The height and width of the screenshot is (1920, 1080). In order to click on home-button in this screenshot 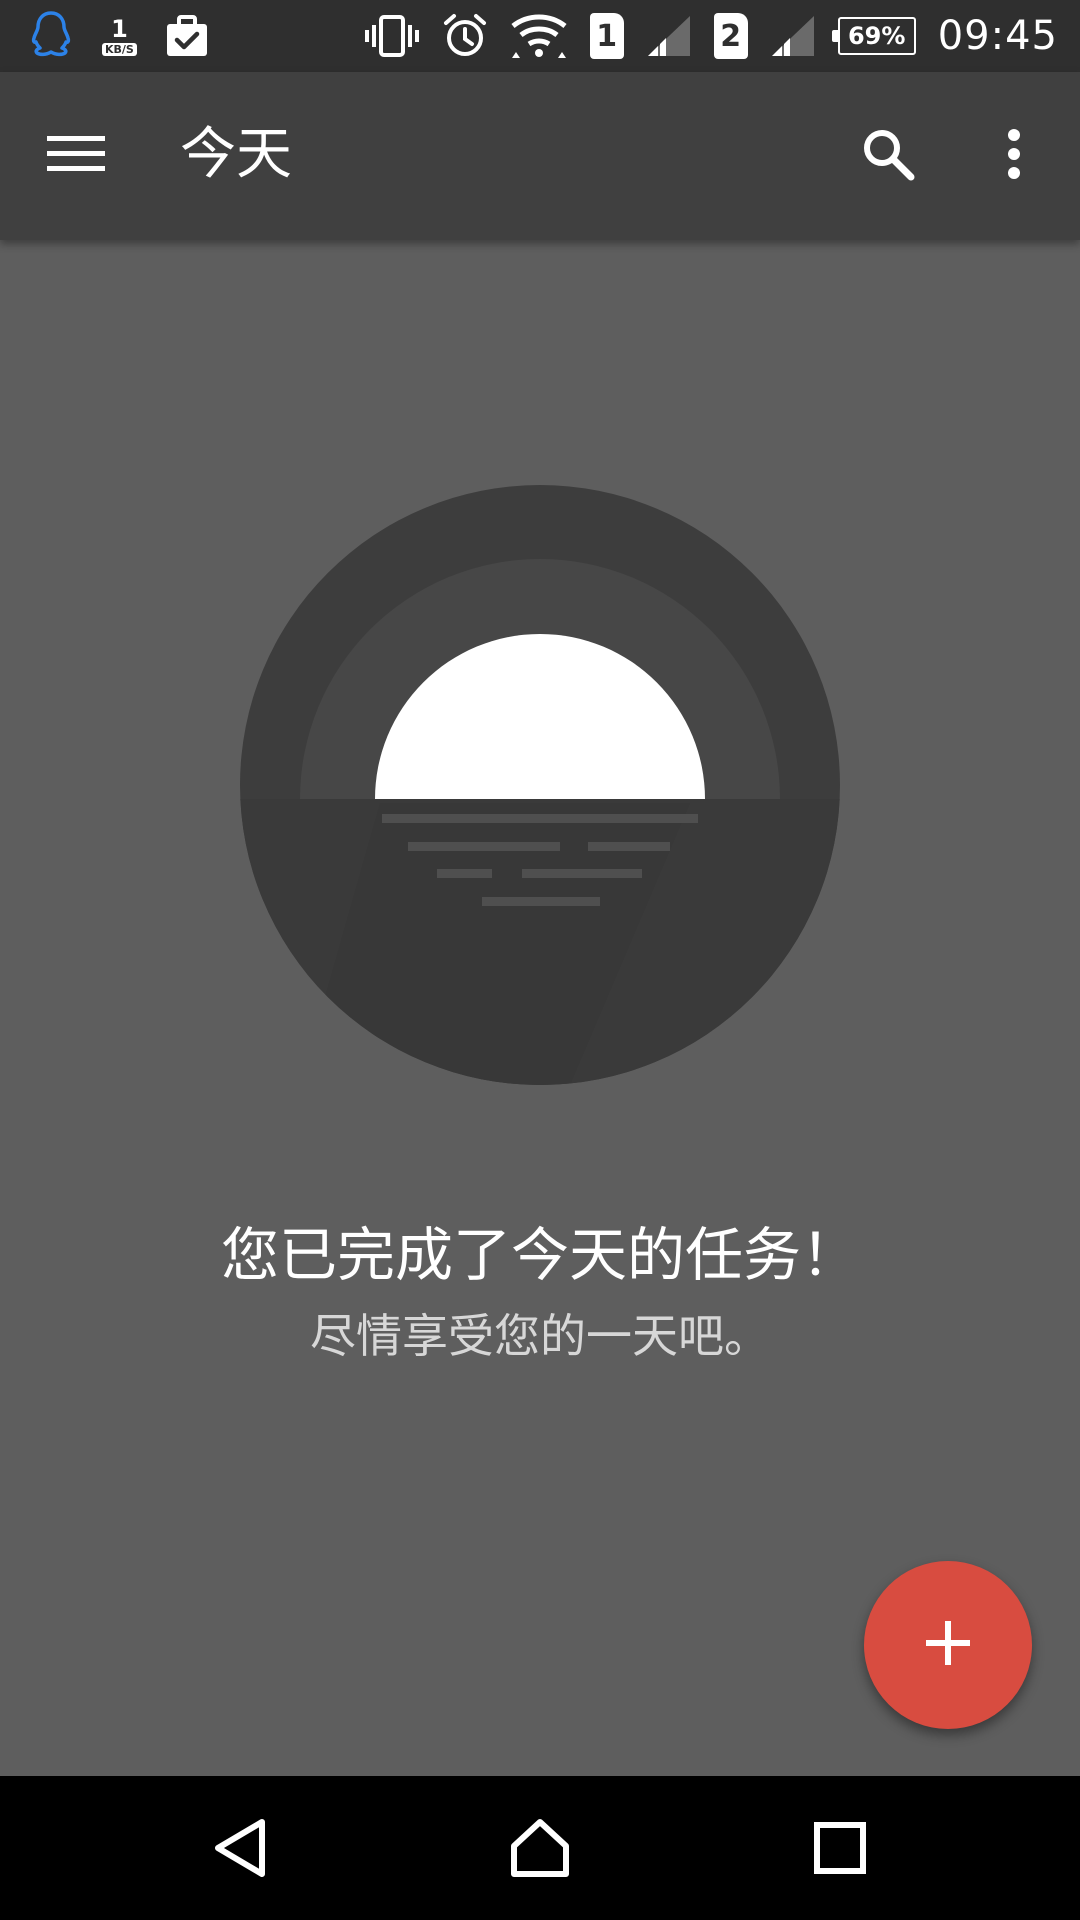, I will do `click(540, 1850)`.